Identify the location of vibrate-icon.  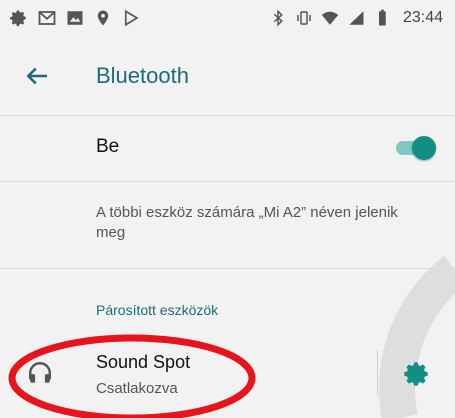
(304, 18).